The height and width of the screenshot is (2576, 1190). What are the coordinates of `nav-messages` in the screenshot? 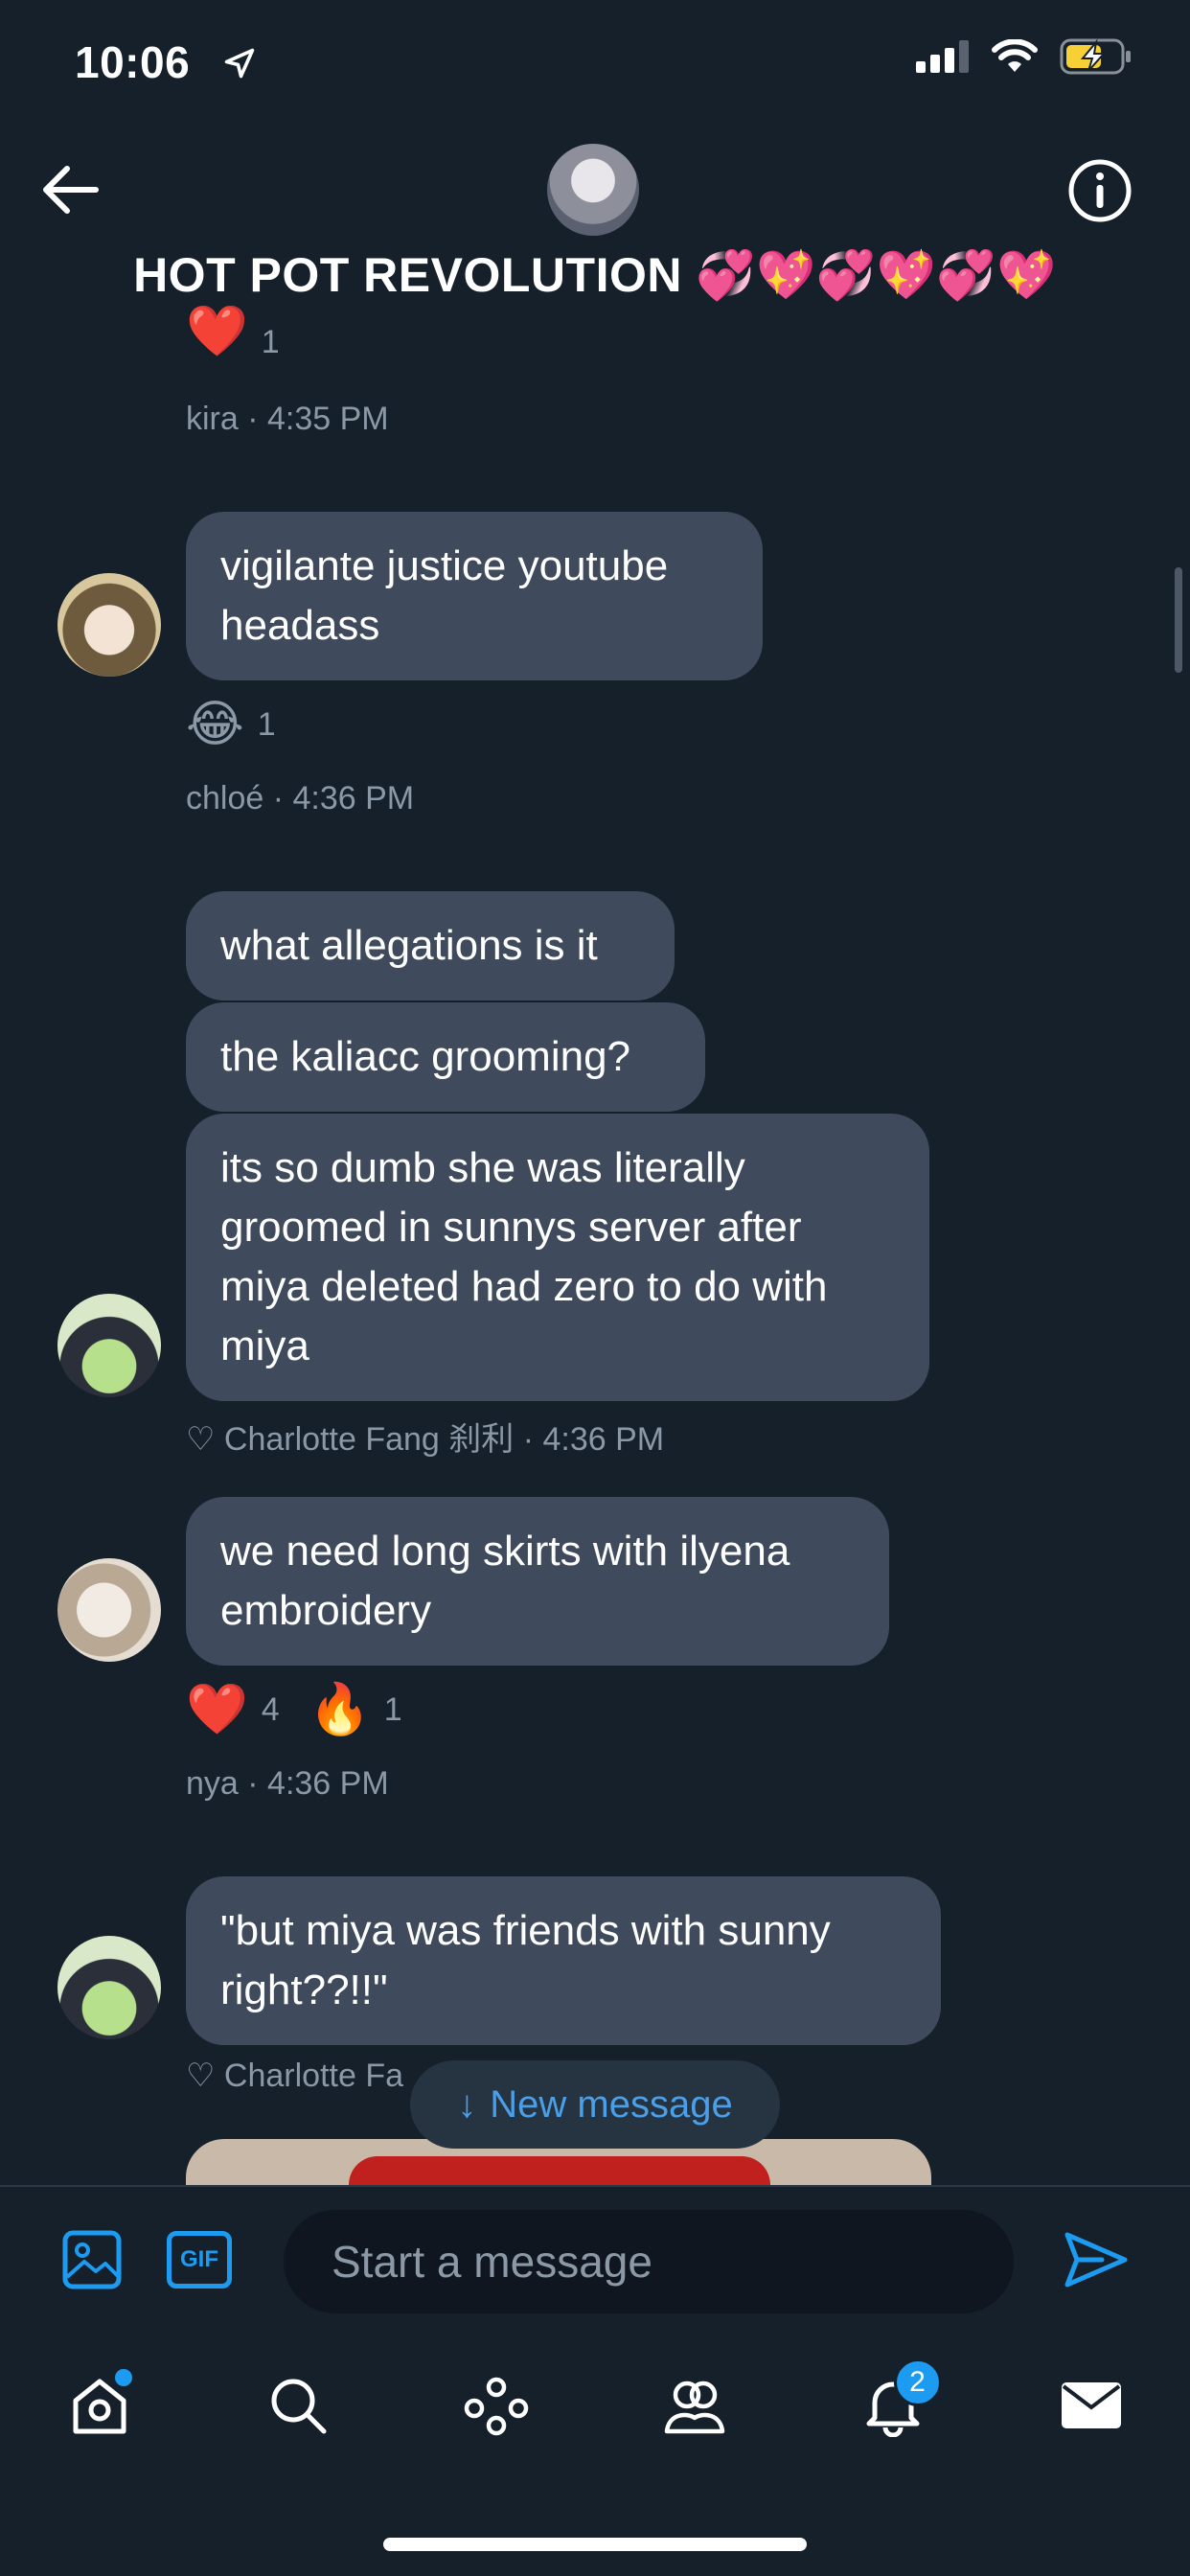 It's located at (1091, 2405).